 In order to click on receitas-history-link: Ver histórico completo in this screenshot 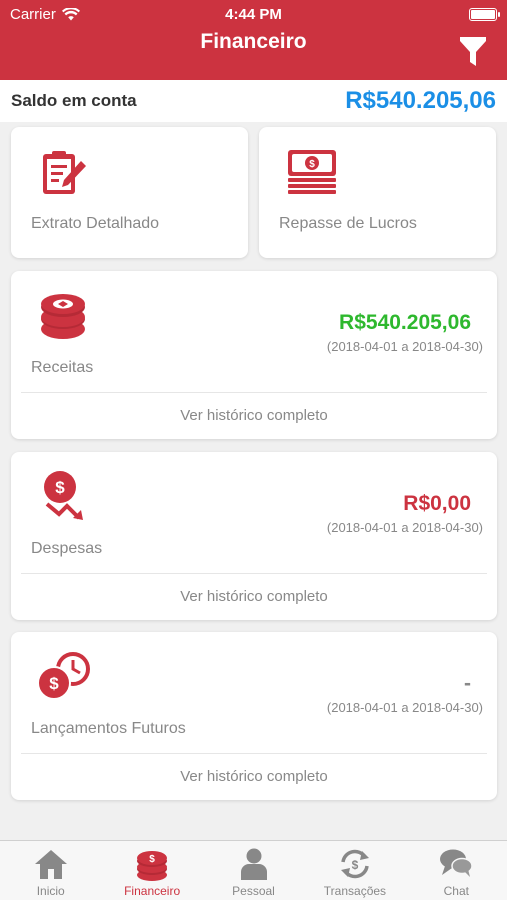, I will do `click(254, 415)`.